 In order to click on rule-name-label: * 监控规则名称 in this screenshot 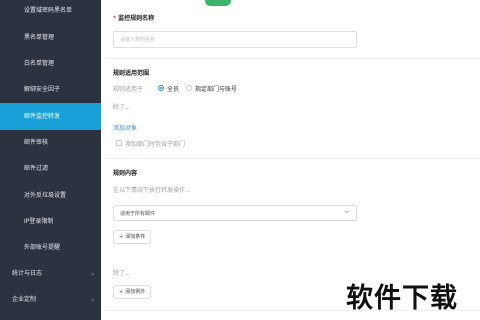, I will do `click(133, 17)`.